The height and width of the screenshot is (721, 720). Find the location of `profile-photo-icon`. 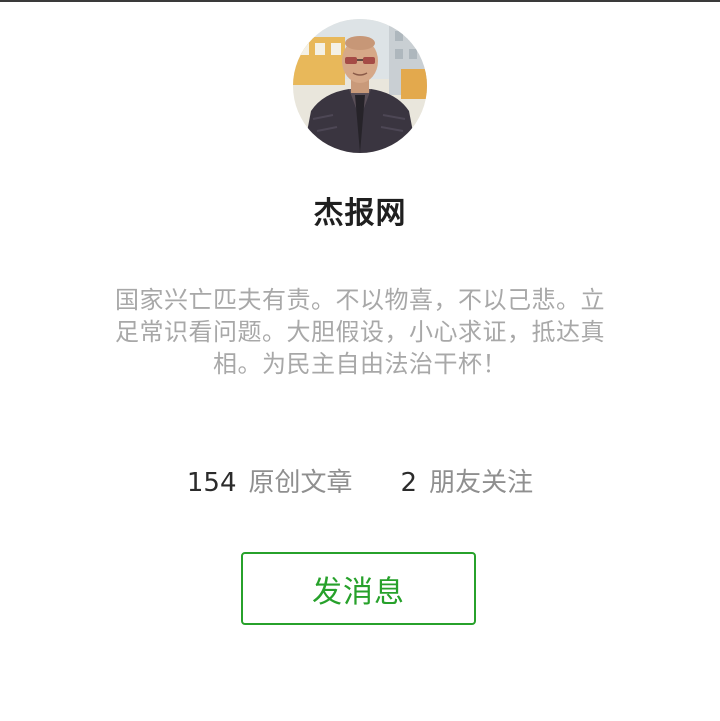

profile-photo-icon is located at coordinates (360, 86).